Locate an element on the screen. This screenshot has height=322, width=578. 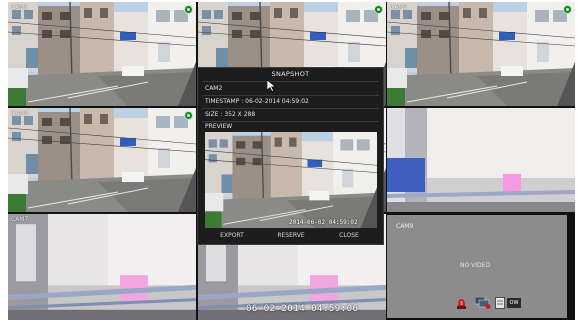
reserve-button: RESERVE is located at coordinates (291, 235).